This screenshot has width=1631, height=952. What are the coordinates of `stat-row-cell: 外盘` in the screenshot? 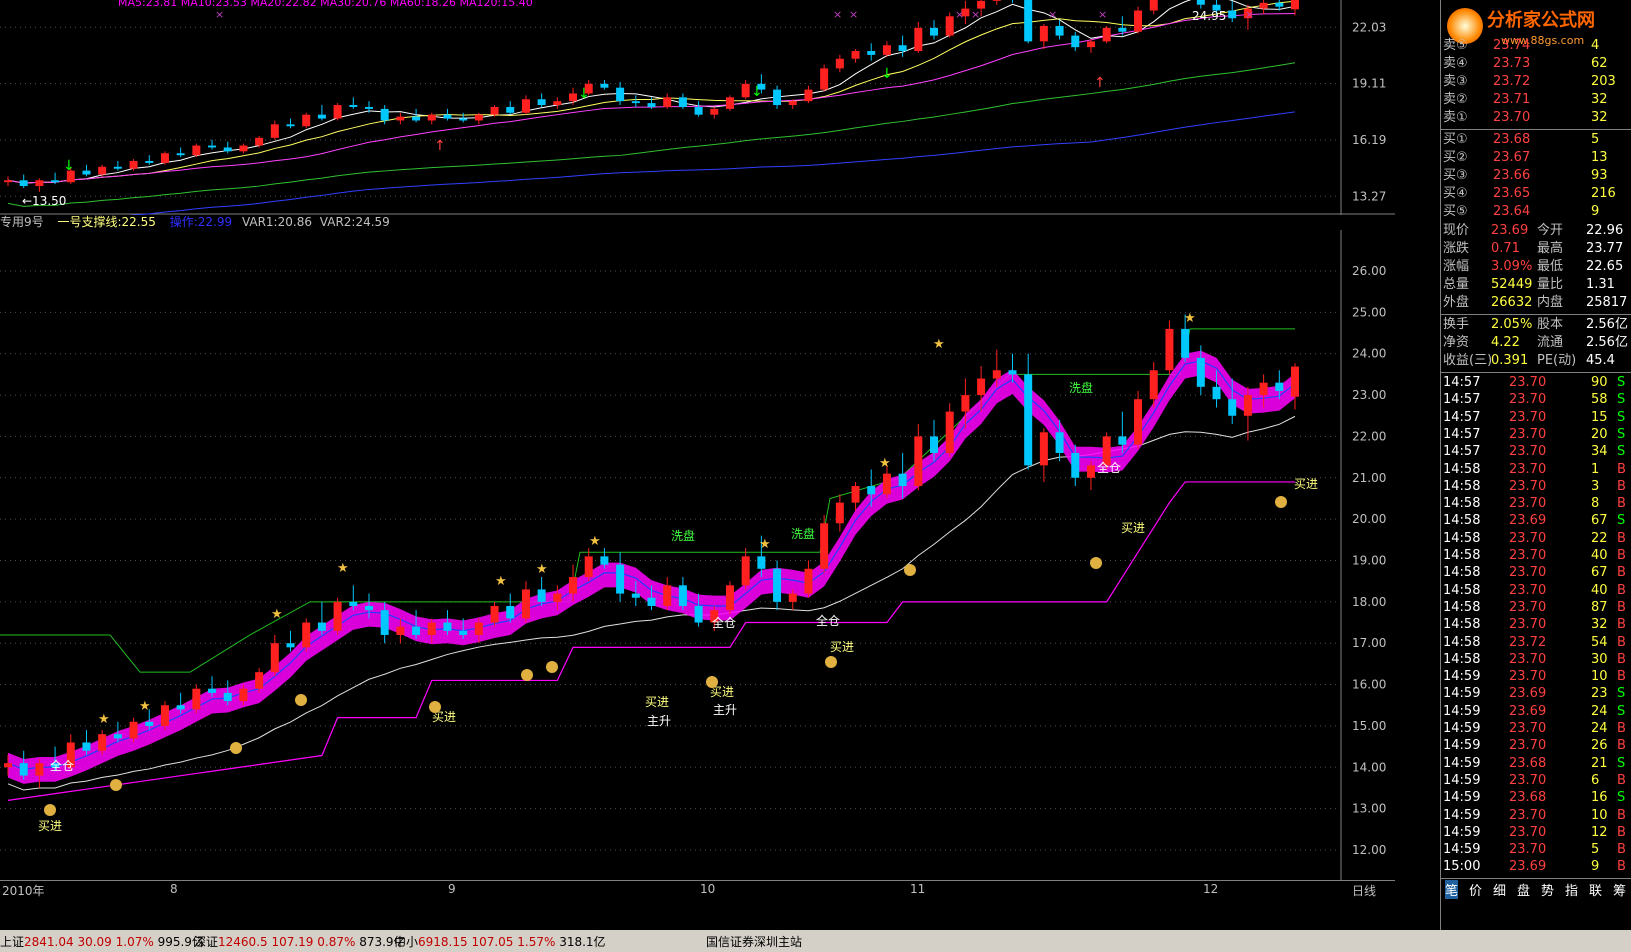 It's located at (1456, 302).